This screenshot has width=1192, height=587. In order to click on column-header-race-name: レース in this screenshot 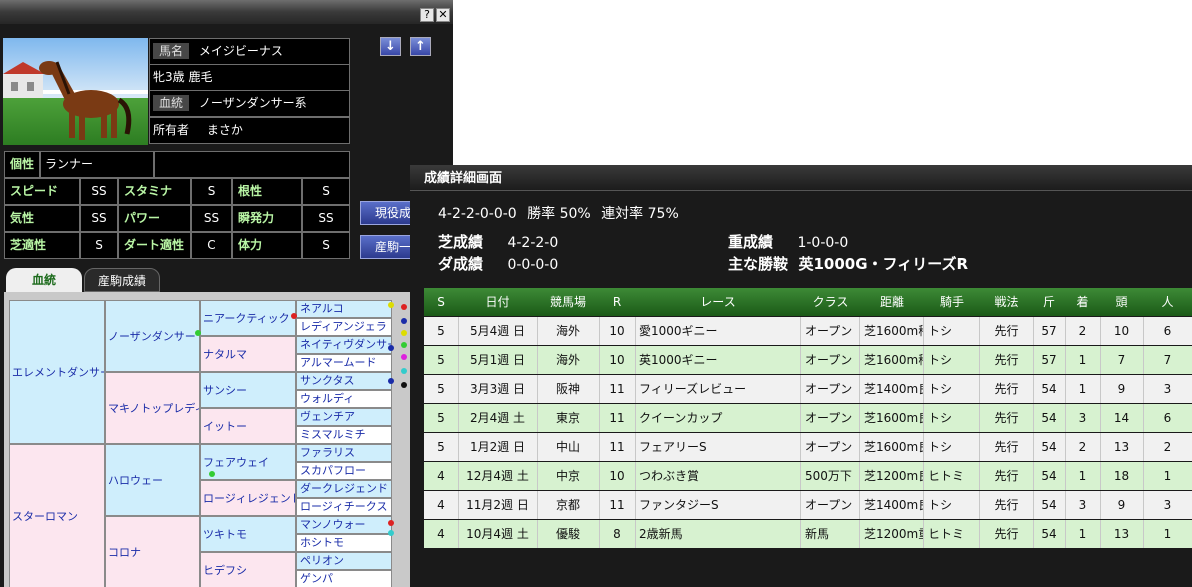, I will do `click(718, 302)`.